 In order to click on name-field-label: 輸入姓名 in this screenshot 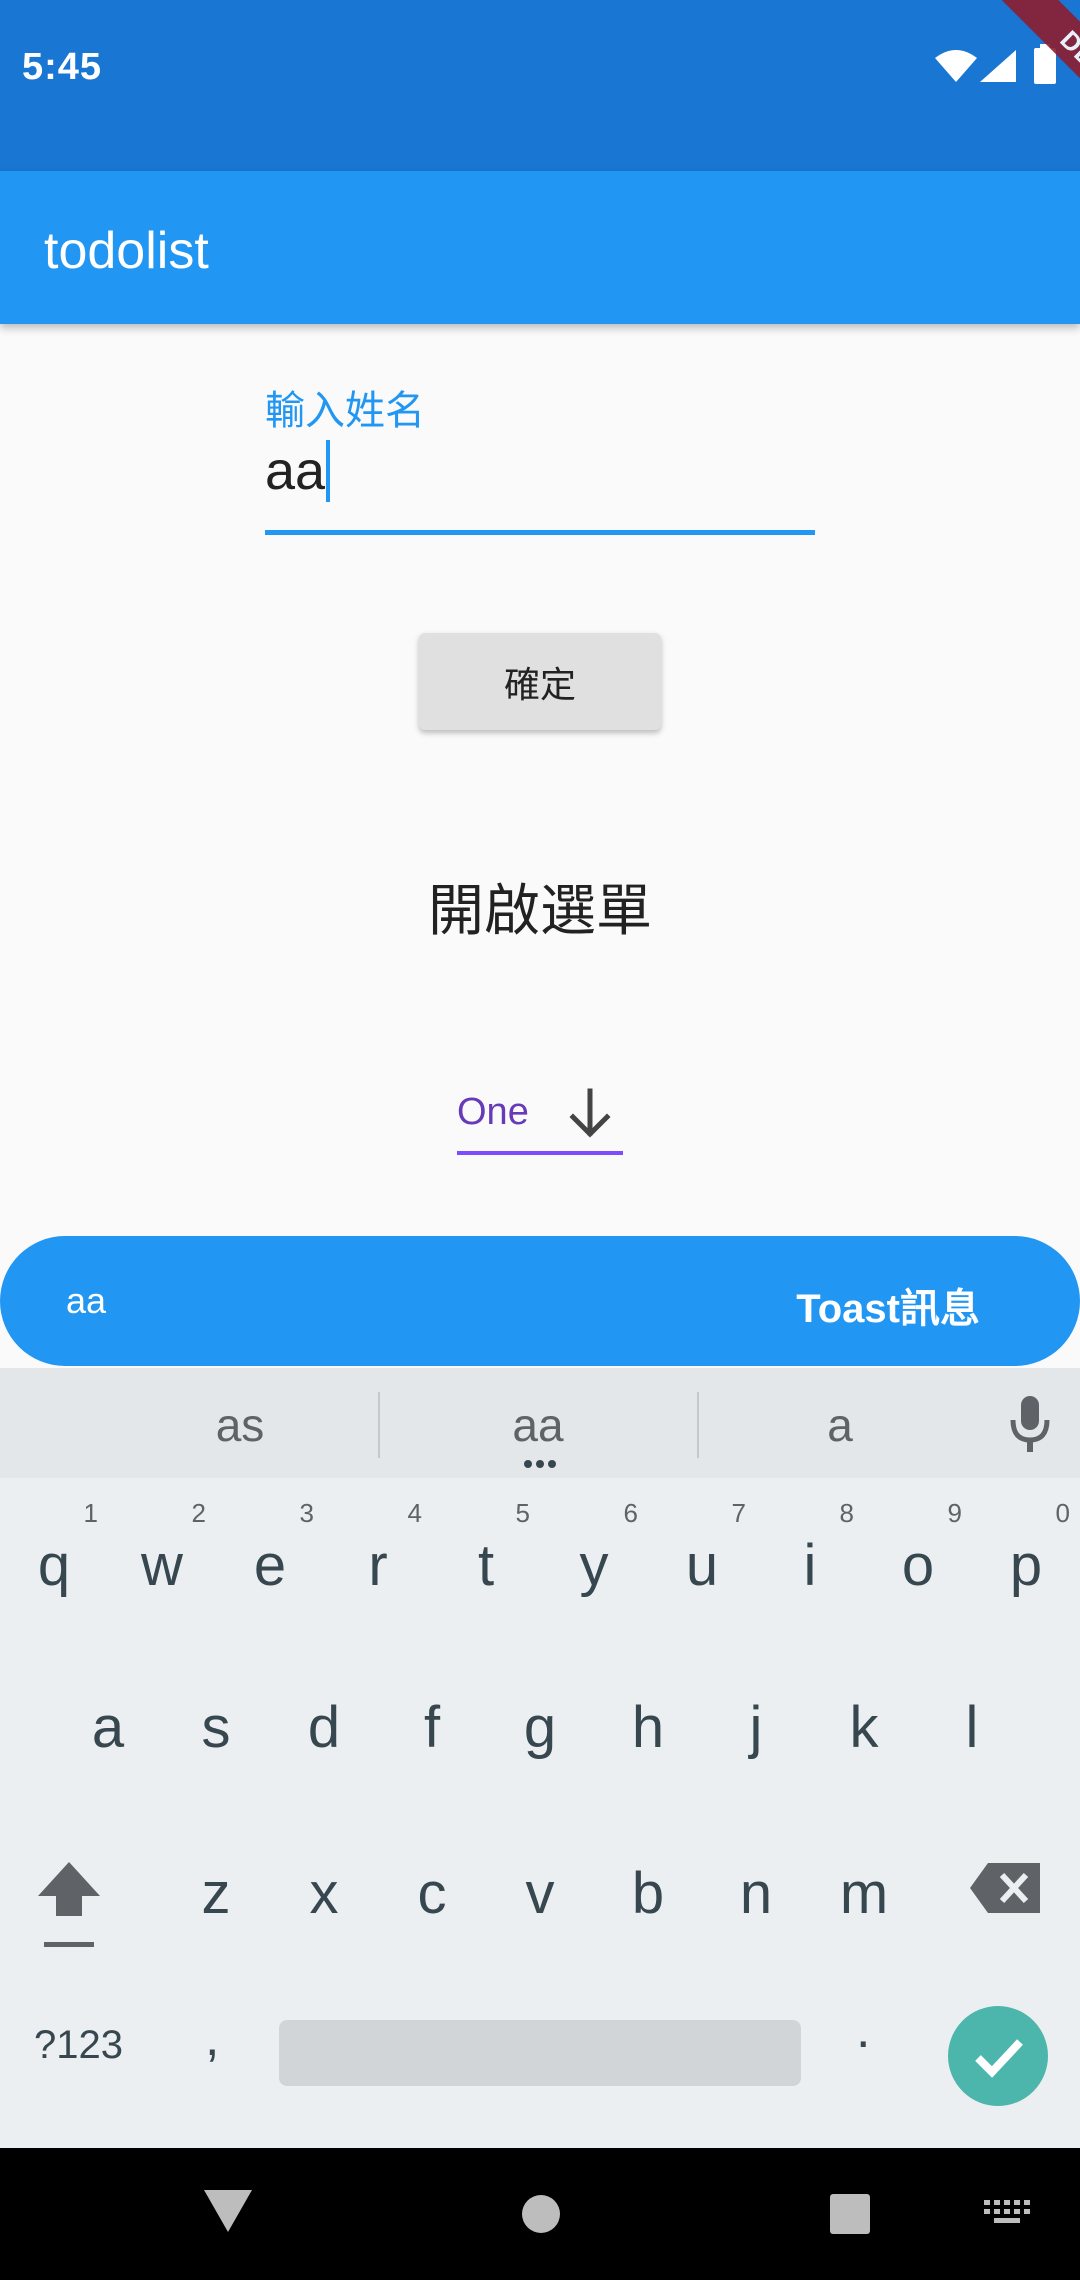, I will do `click(345, 411)`.